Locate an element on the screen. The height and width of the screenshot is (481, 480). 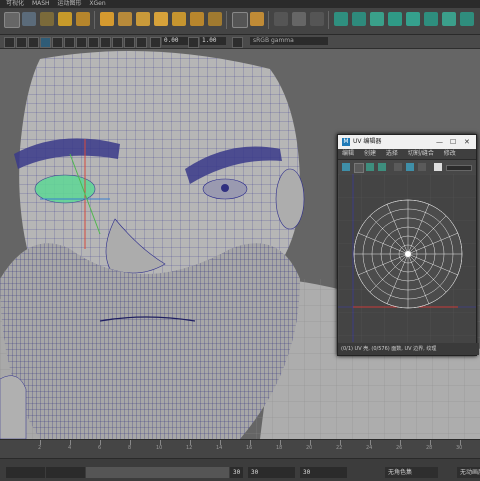
uv-editor-titlebar: M UV 编辑器 — ☐ ✕ is located at coordinates (407, 142).